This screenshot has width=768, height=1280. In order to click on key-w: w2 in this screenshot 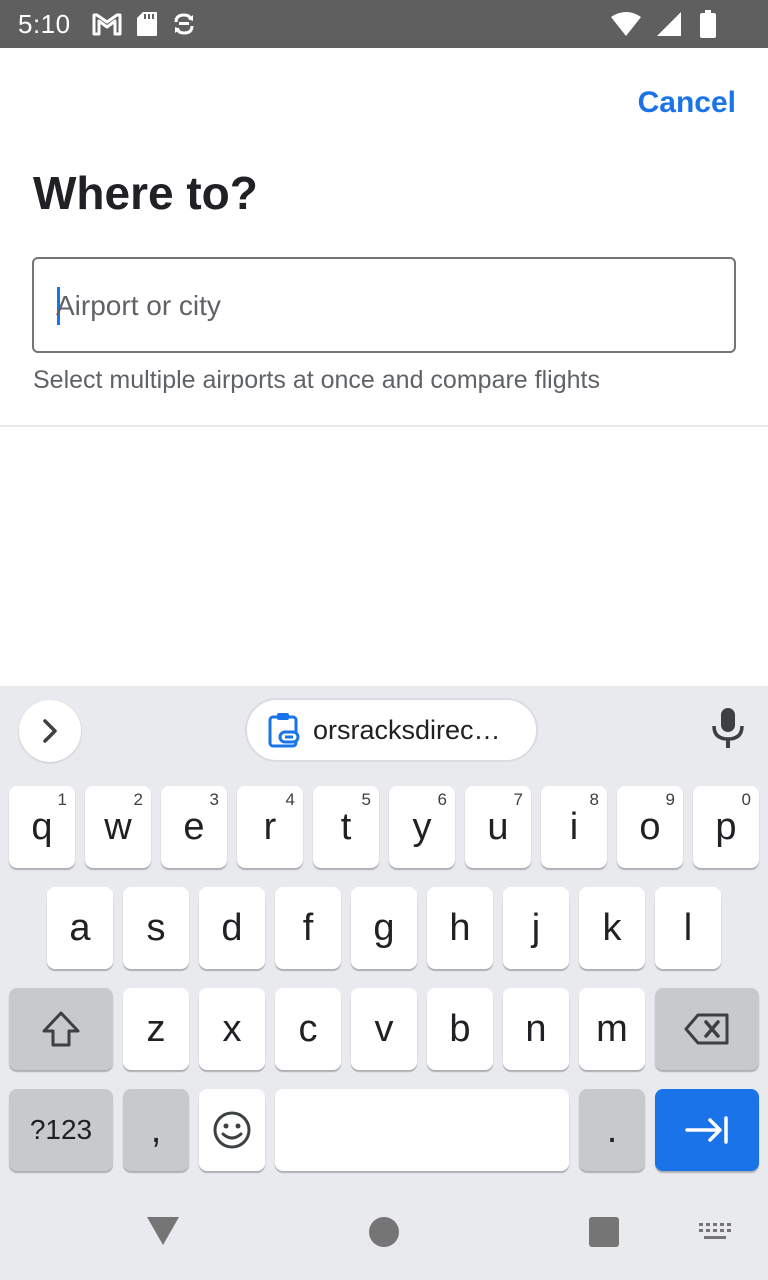, I will do `click(118, 827)`.